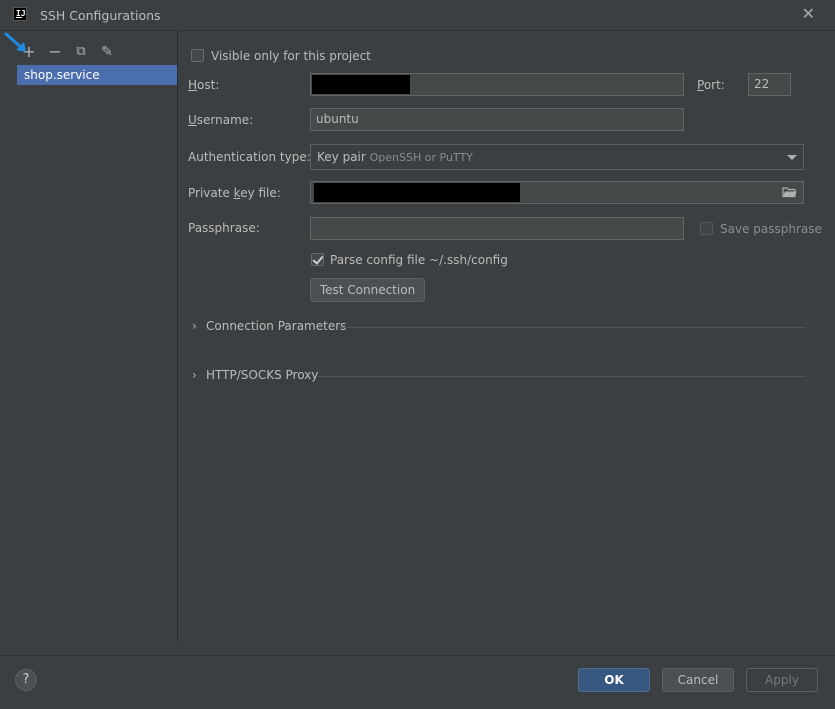  Describe the element at coordinates (107, 52) in the screenshot. I see `edit-icon: ✎` at that location.